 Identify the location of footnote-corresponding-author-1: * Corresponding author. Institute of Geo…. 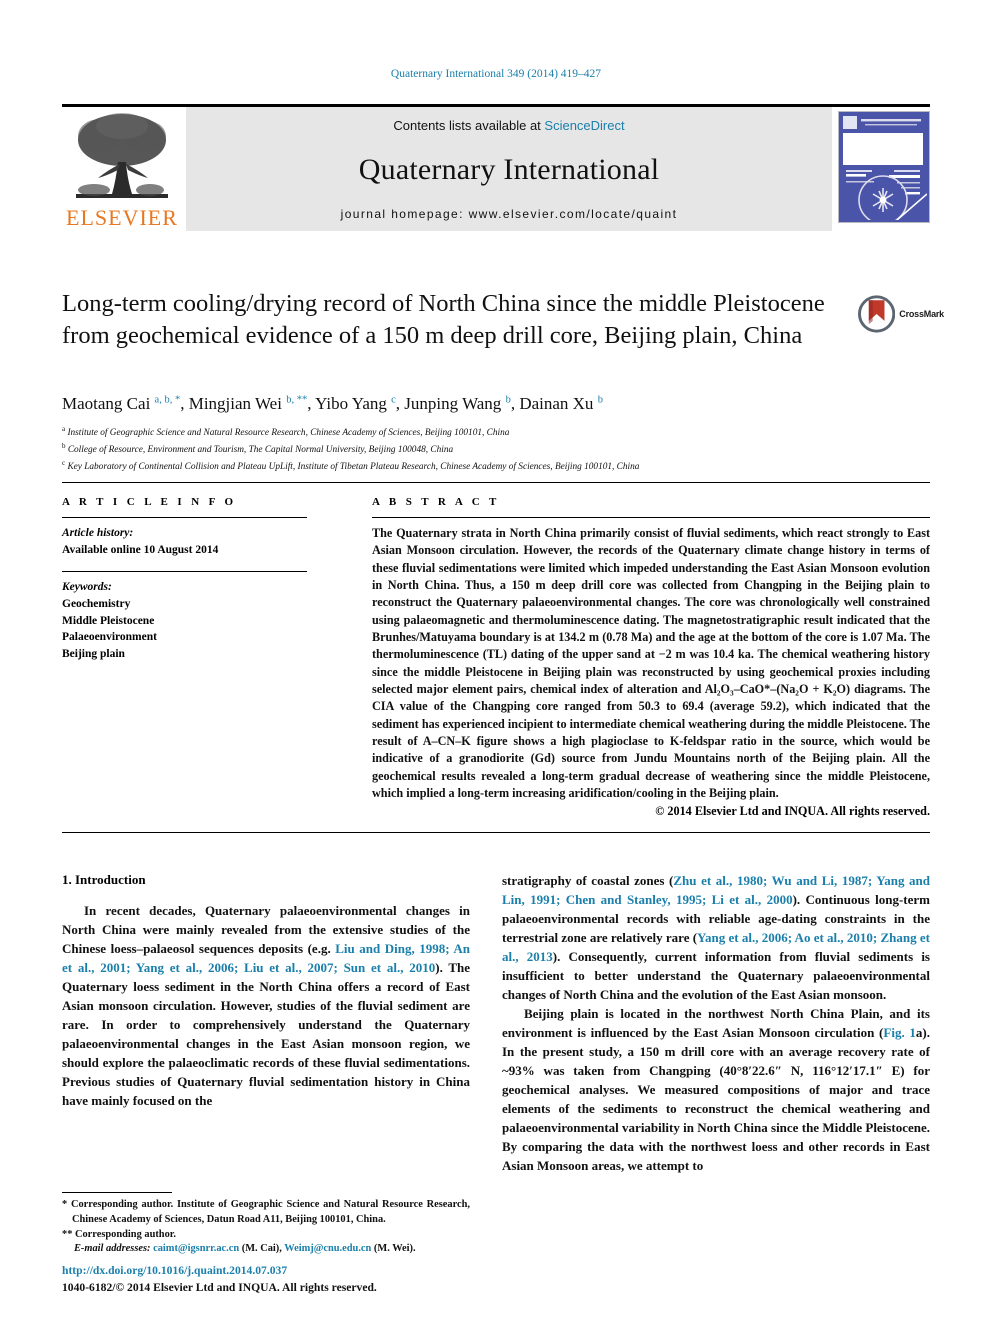
(266, 1212).